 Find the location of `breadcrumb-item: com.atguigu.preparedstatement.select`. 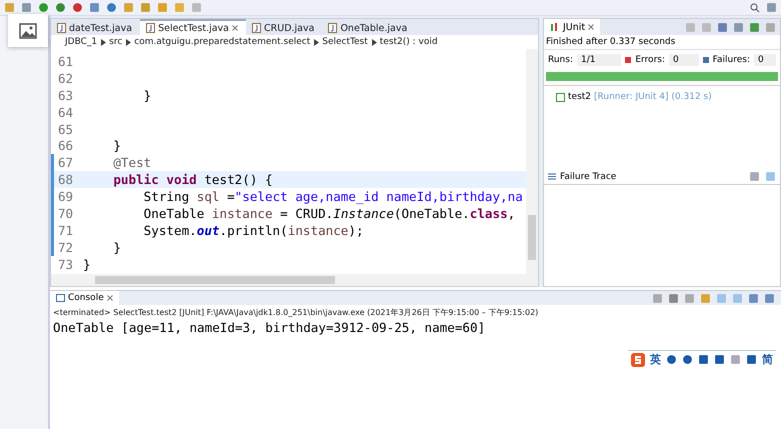

breadcrumb-item: com.atguigu.preparedstatement.select is located at coordinates (222, 42).